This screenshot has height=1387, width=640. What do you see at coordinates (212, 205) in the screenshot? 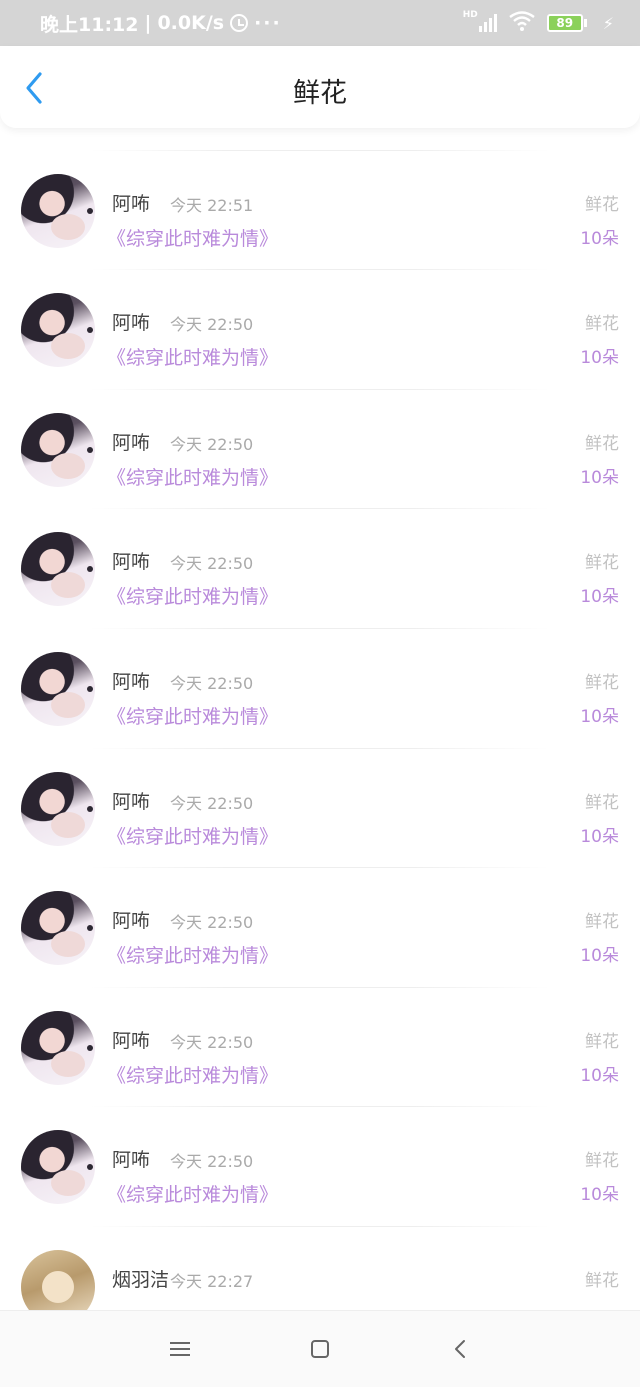
I see `record-time: 今天 22:51` at bounding box center [212, 205].